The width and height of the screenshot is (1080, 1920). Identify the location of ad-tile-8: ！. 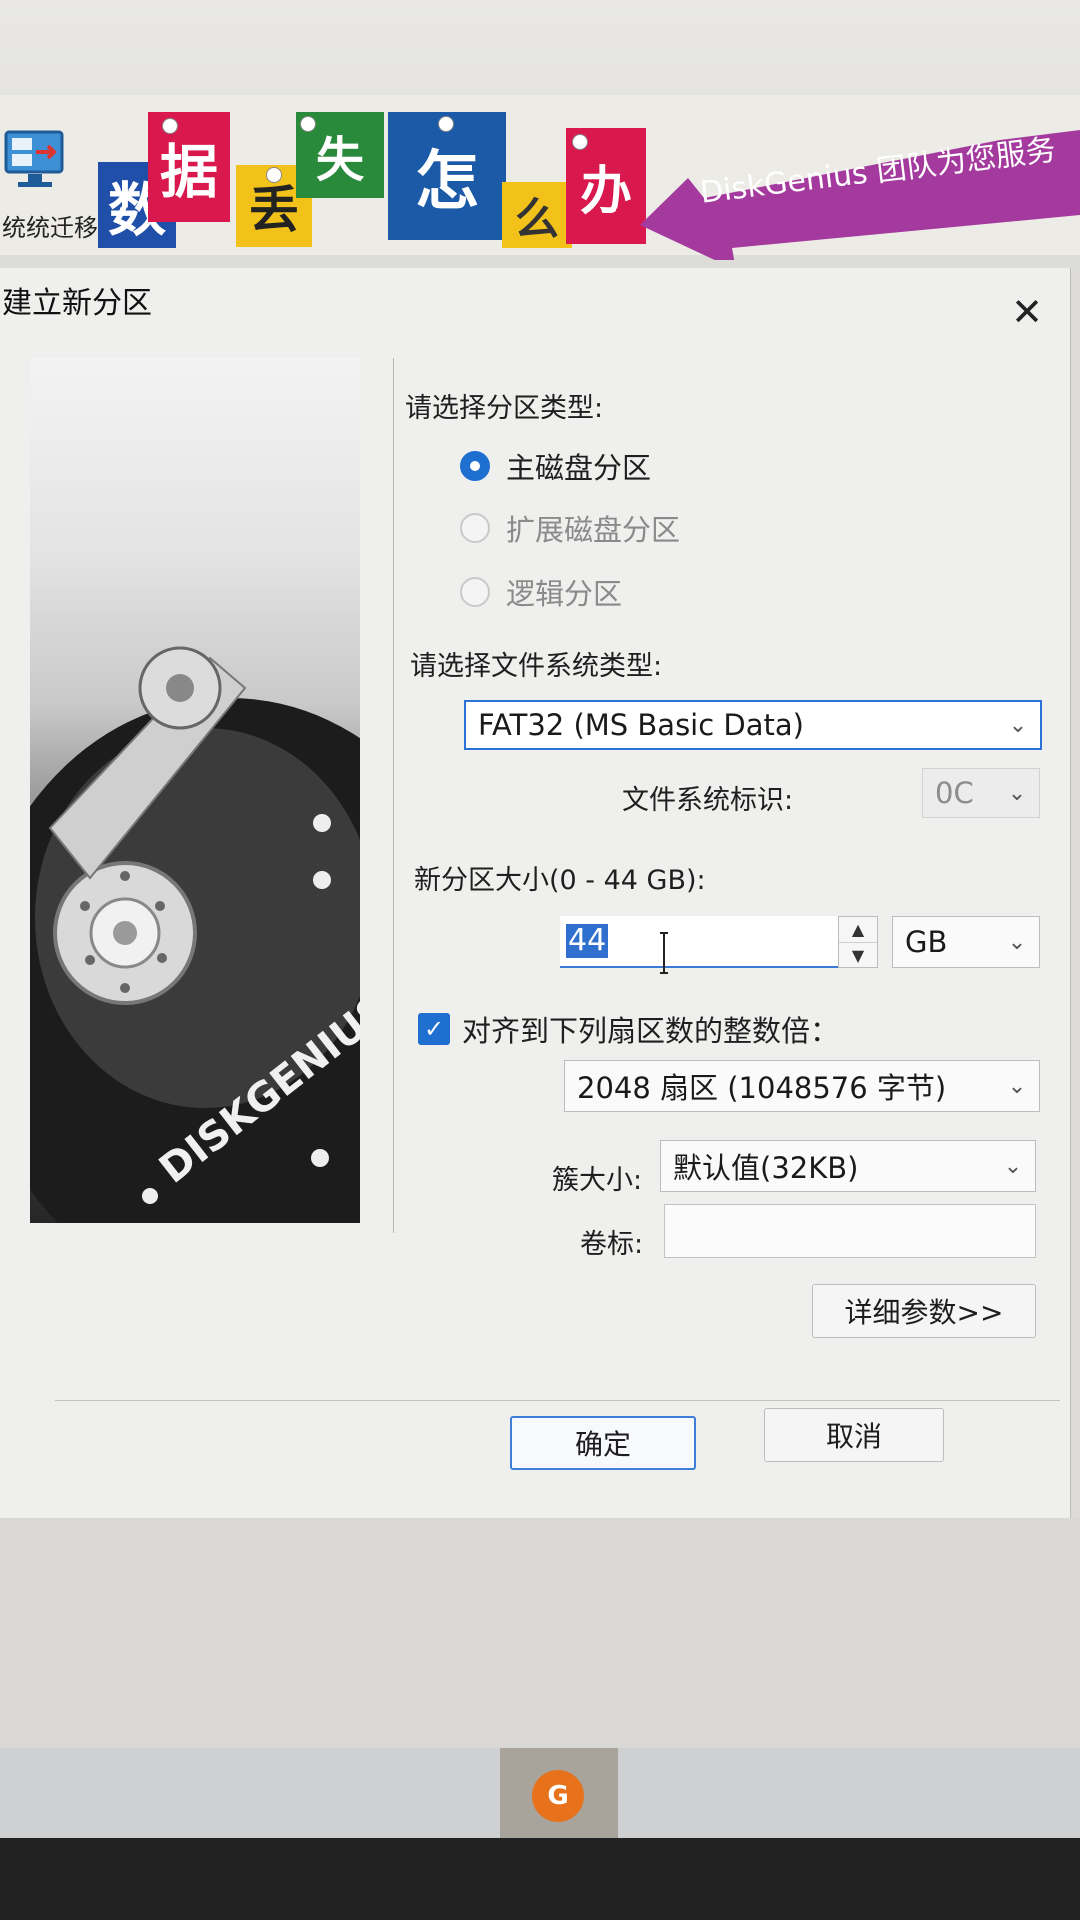
(627, 222).